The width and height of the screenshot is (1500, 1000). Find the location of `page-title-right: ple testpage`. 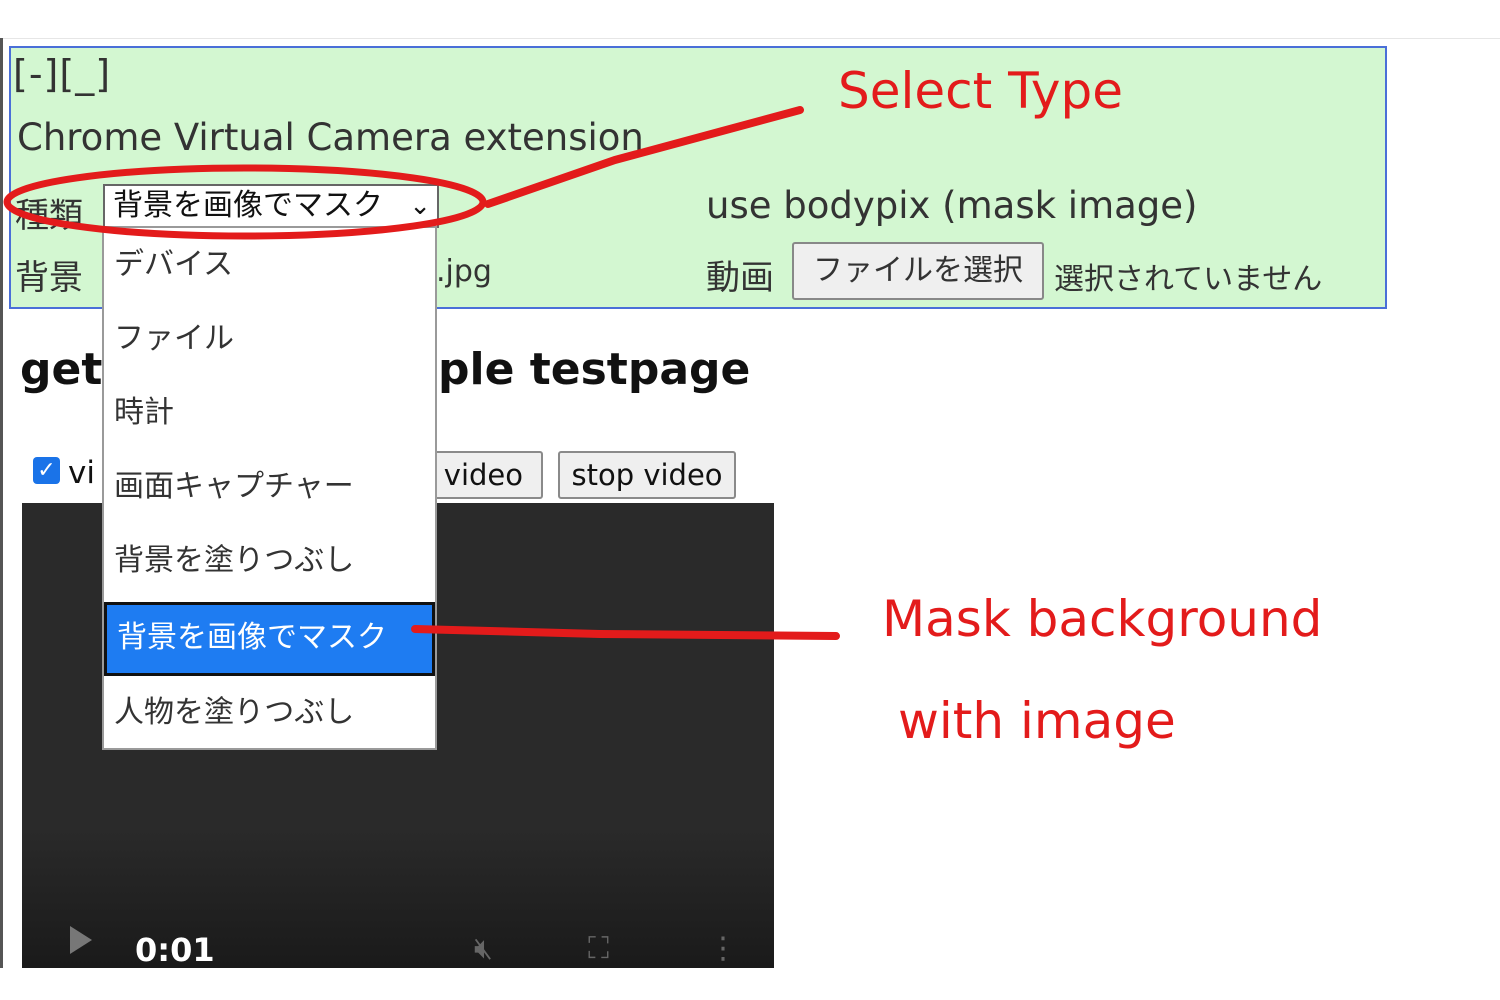

page-title-right: ple testpage is located at coordinates (594, 369).